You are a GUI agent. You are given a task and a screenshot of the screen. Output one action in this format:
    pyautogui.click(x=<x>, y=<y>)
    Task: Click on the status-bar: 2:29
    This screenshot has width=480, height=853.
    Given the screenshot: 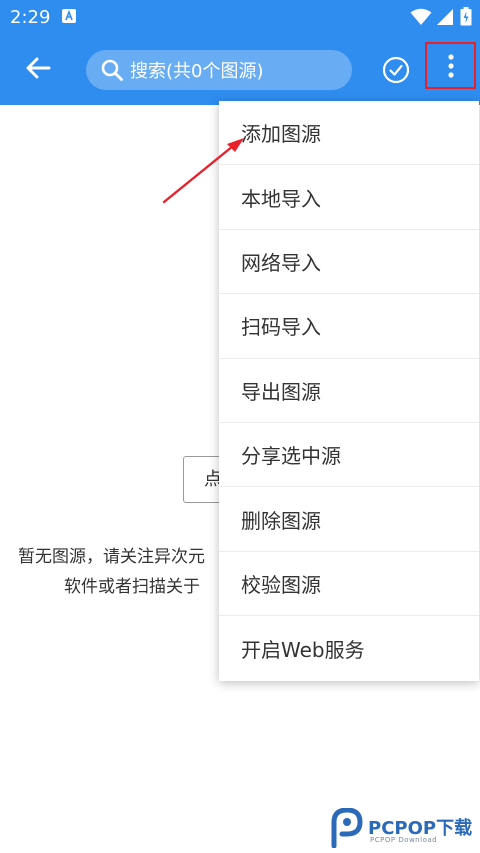 What is the action you would take?
    pyautogui.click(x=240, y=18)
    